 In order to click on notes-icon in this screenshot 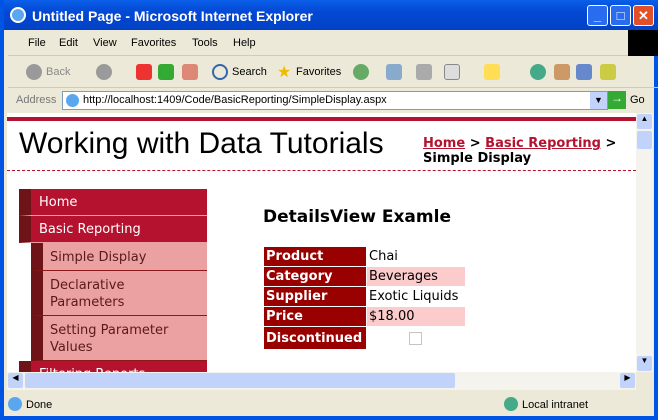, I will do `click(492, 72)`.